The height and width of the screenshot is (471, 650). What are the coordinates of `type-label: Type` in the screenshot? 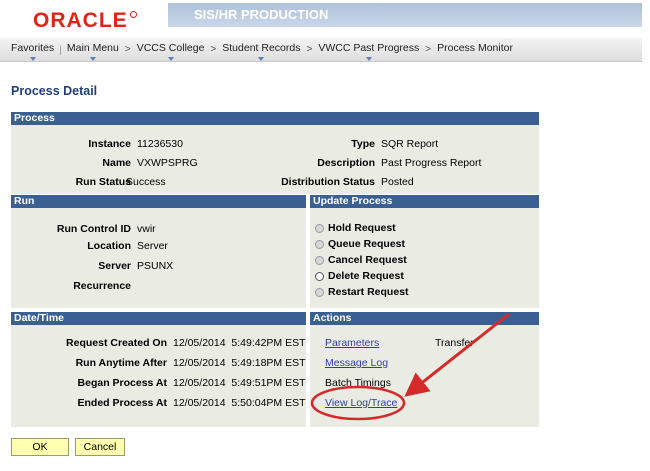 It's located at (363, 144).